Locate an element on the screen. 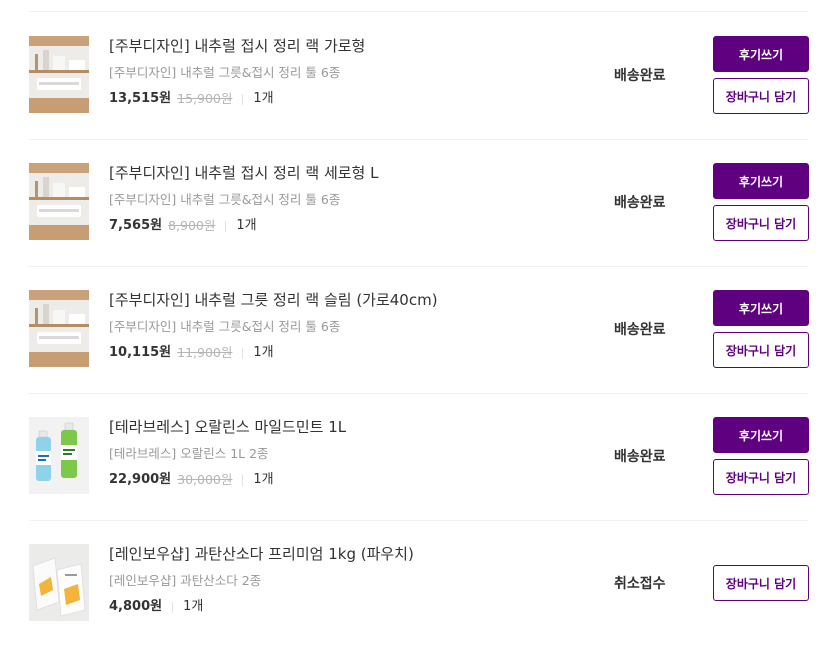 Image resolution: width=832 pixels, height=647 pixels. original-price: 8,900원 is located at coordinates (192, 225).